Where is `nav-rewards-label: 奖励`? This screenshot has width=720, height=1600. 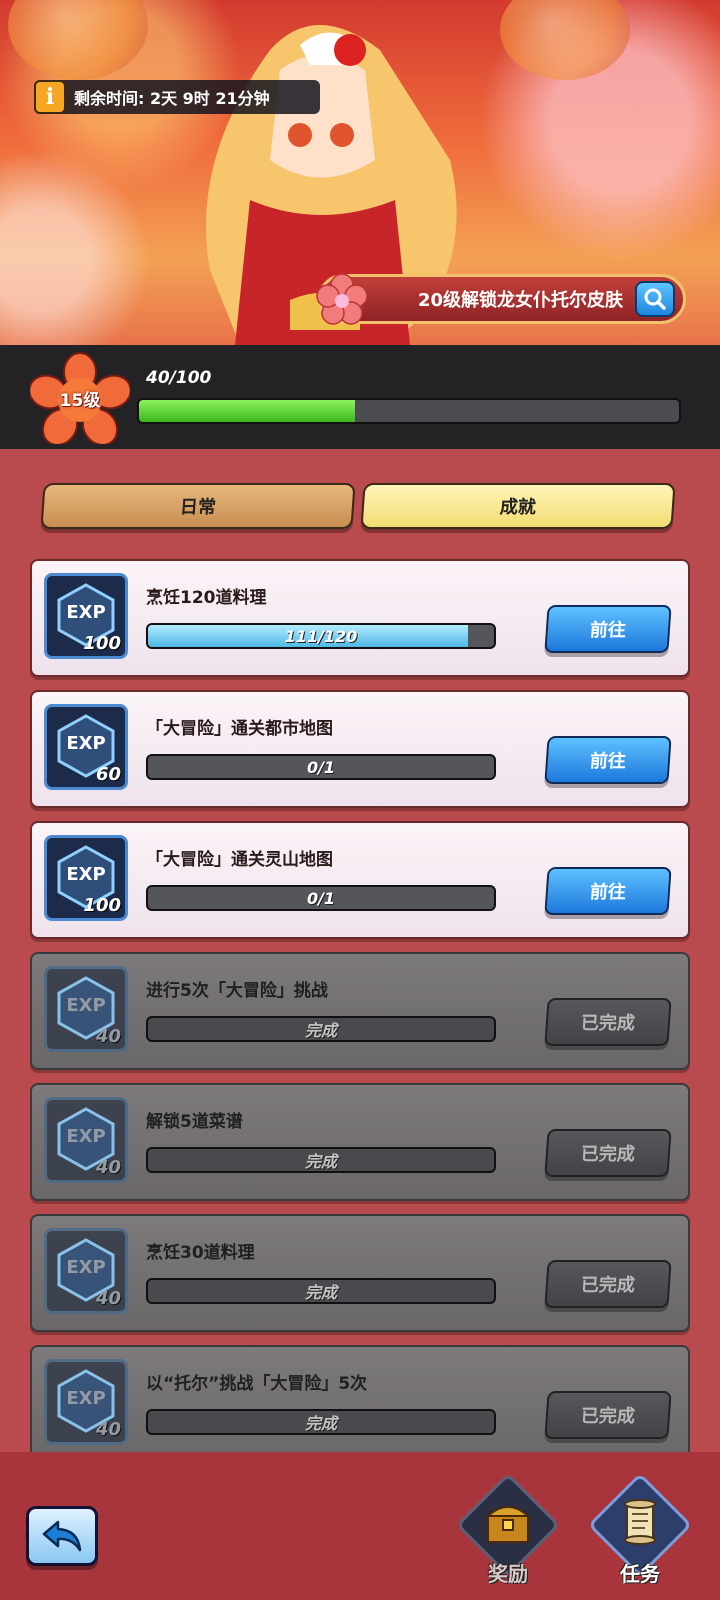 nav-rewards-label: 奖励 is located at coordinates (508, 1574).